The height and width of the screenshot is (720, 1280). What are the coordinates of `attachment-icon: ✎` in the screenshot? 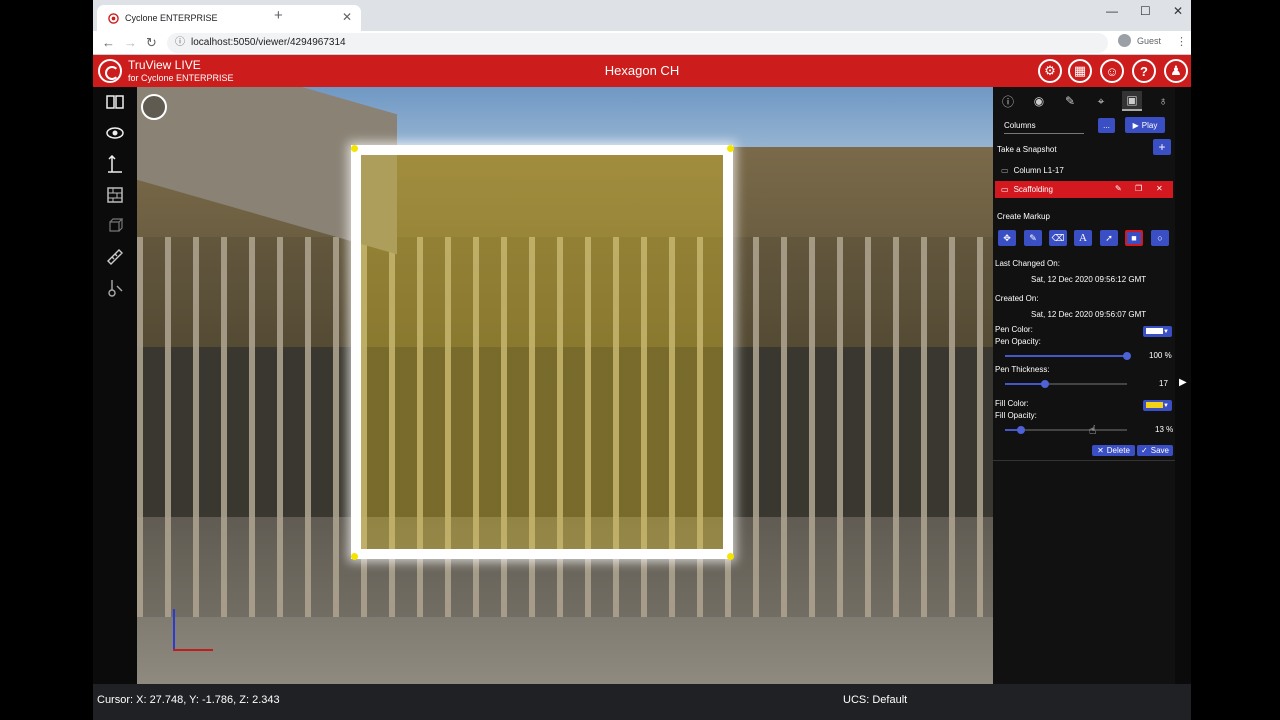 It's located at (1070, 101).